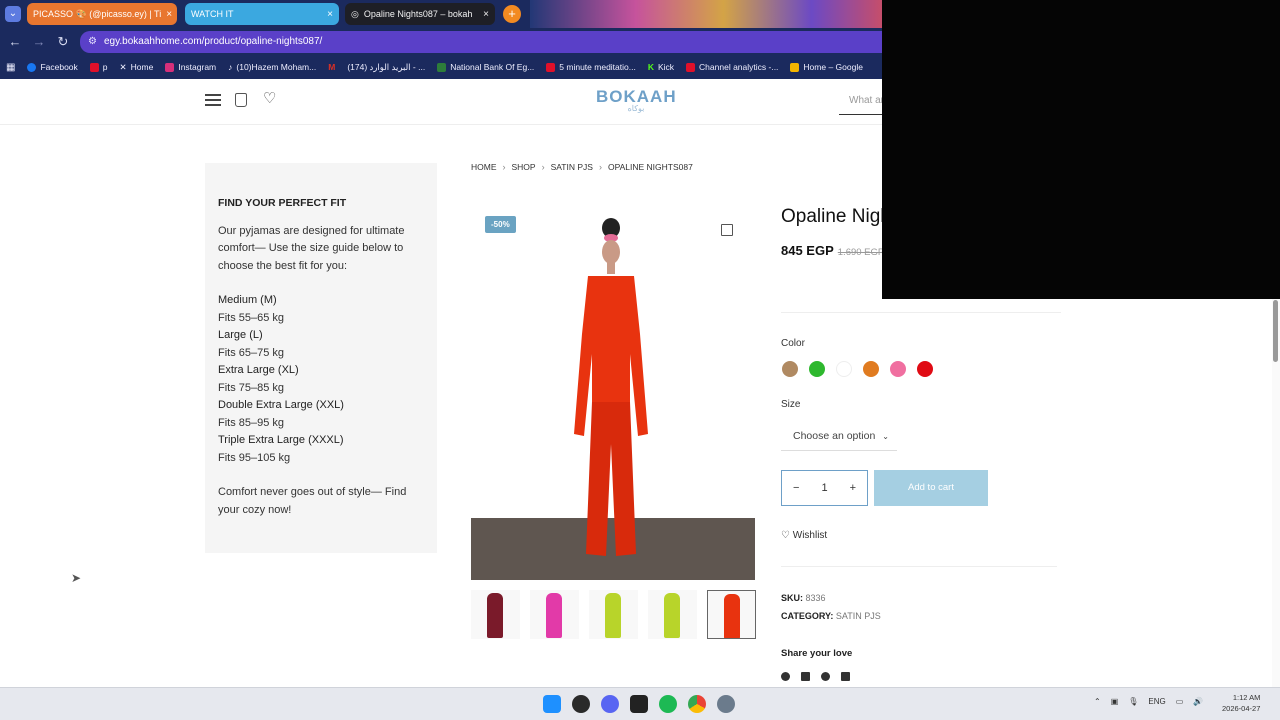 The height and width of the screenshot is (720, 1280). Describe the element at coordinates (123, 66) in the screenshot. I see `x-icon: ✕` at that location.